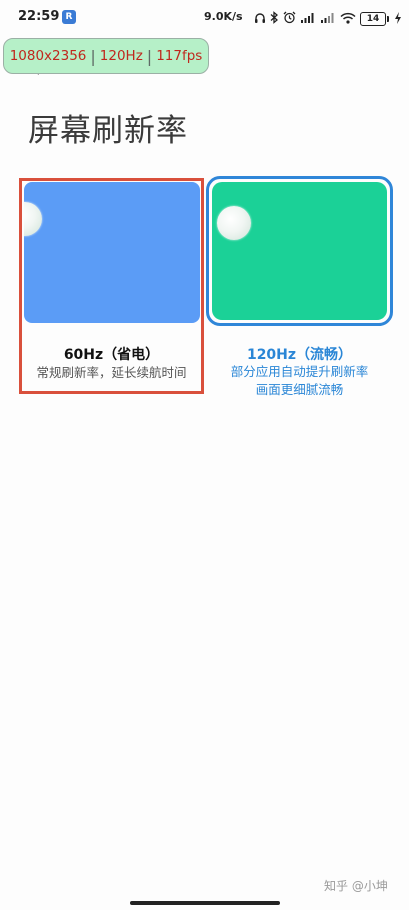 This screenshot has height=910, width=409. I want to click on fps-overlay: 1080x2356 | 120Hz | 117fps, so click(106, 56).